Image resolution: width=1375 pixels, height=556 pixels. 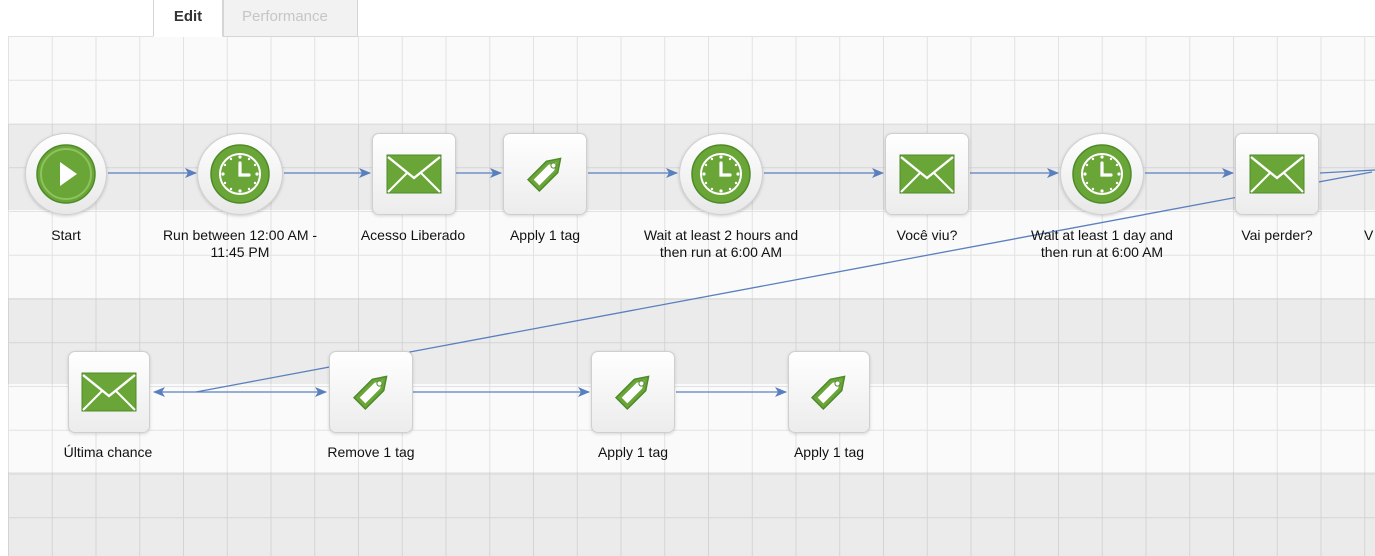 I want to click on email-node-vai-perder, so click(x=1277, y=174).